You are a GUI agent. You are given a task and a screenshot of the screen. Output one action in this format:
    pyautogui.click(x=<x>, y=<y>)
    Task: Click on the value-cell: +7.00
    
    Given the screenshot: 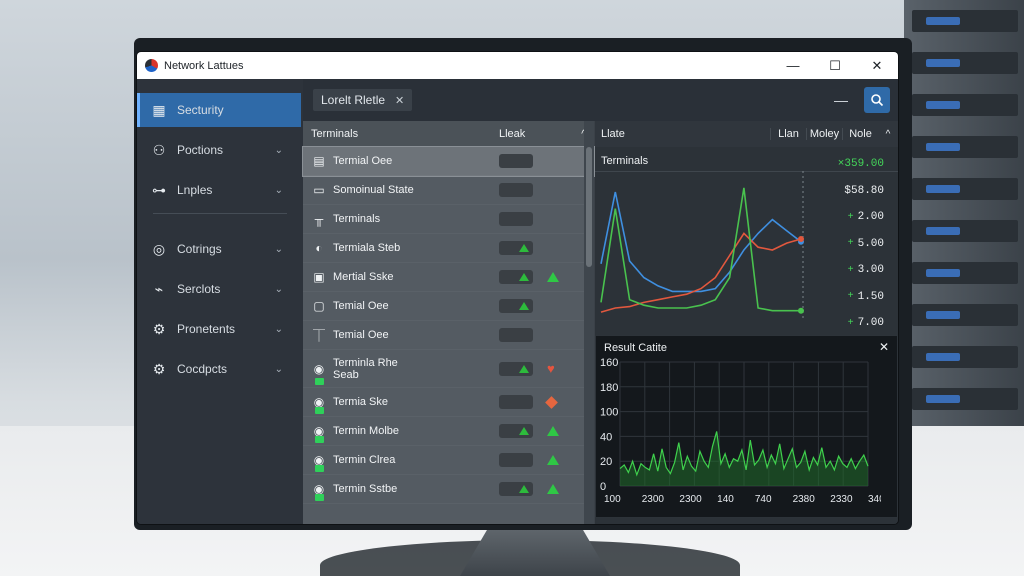 What is the action you would take?
    pyautogui.click(x=854, y=323)
    